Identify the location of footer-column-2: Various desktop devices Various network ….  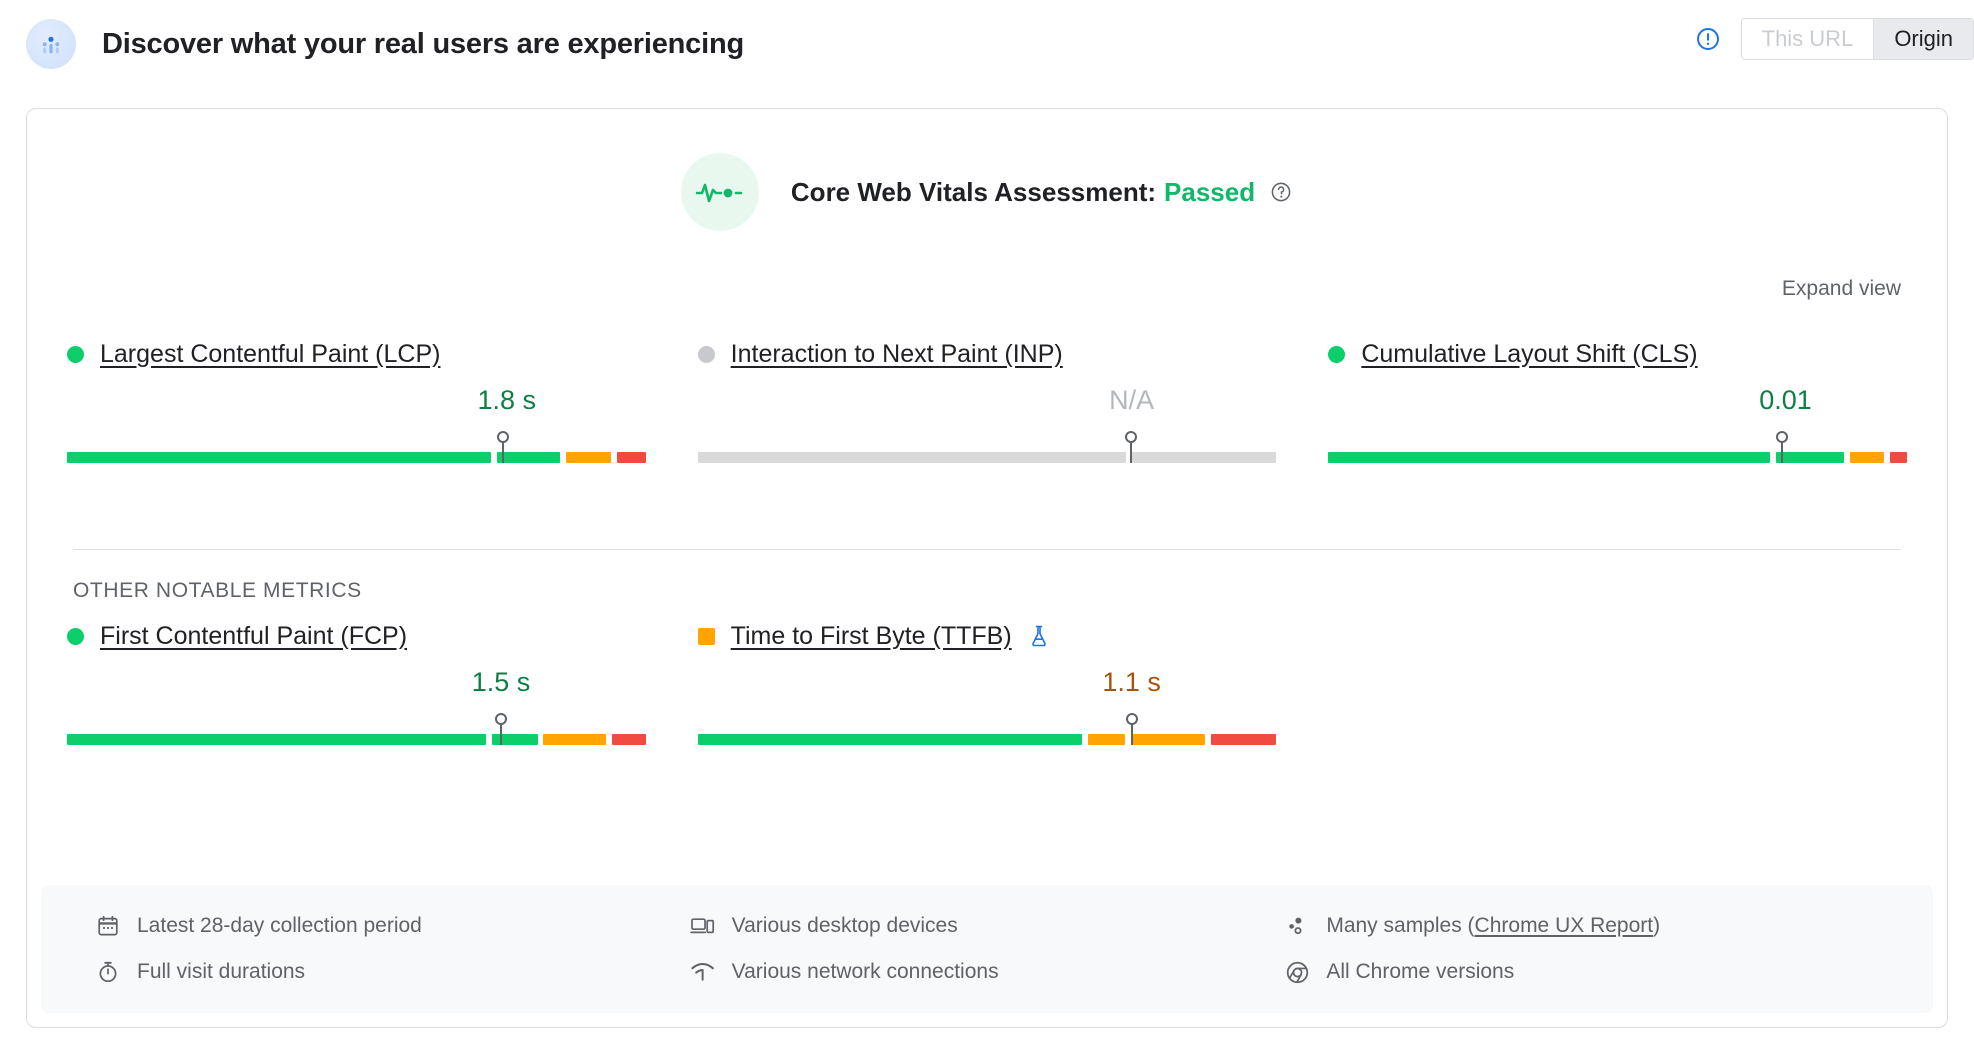
(987, 949).